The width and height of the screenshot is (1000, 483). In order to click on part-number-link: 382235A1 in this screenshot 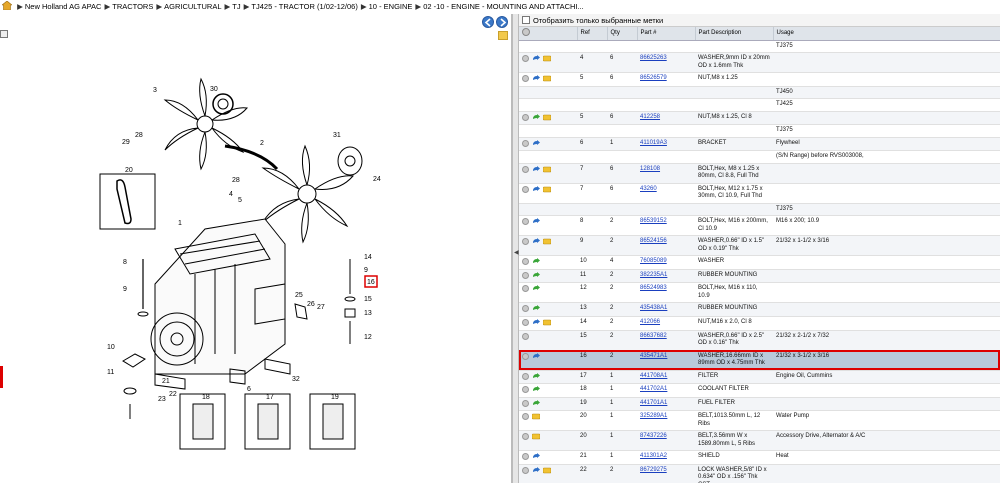, I will do `click(653, 275)`.